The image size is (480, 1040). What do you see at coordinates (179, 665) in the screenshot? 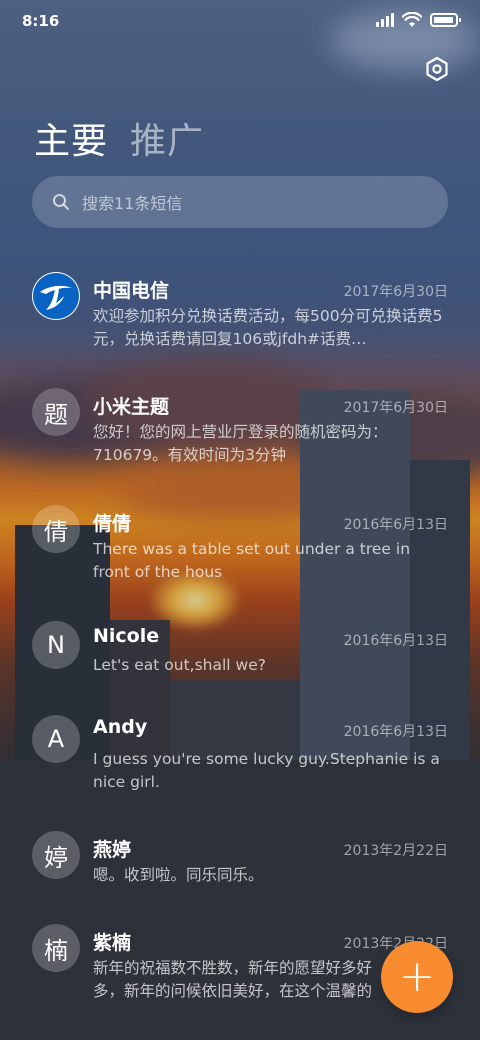
I see `message-preview: Let's eat out,shall we?` at bounding box center [179, 665].